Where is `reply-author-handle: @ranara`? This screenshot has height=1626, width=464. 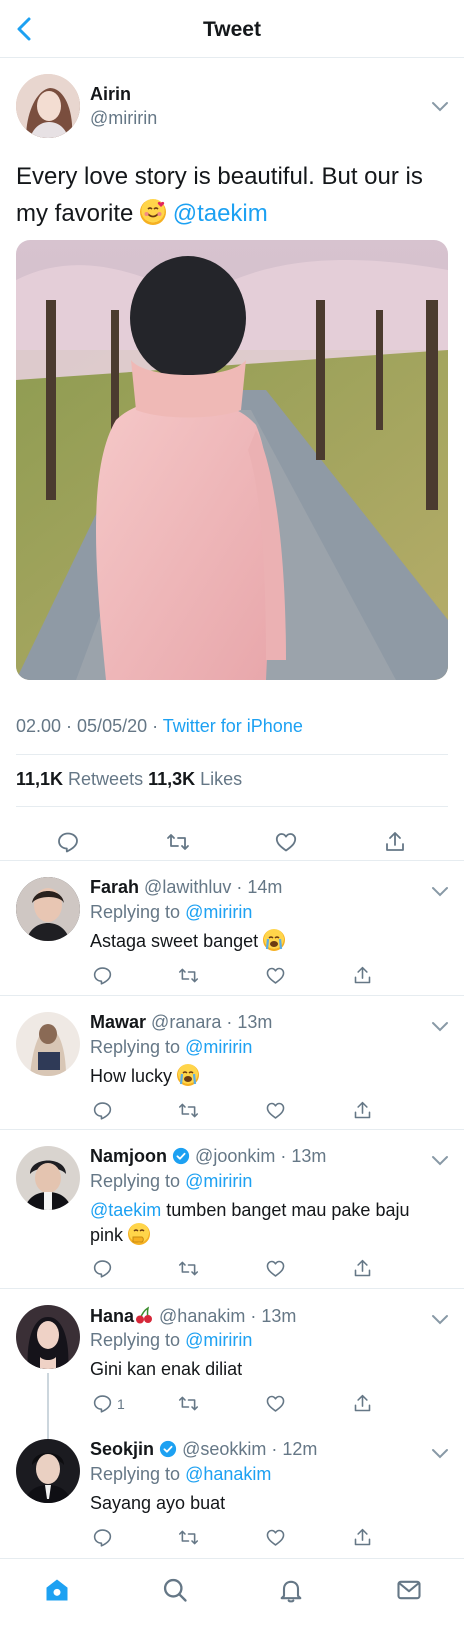
reply-author-handle: @ranara is located at coordinates (186, 1022).